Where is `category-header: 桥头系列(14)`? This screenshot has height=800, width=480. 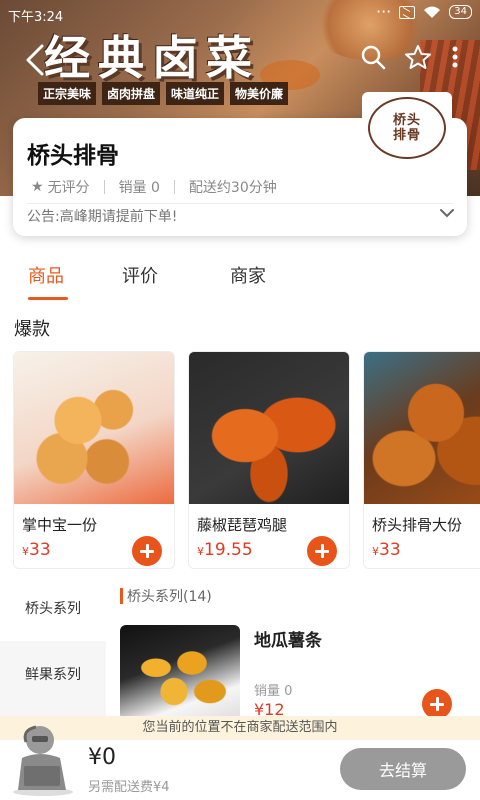
category-header: 桥头系列(14) is located at coordinates (166, 596).